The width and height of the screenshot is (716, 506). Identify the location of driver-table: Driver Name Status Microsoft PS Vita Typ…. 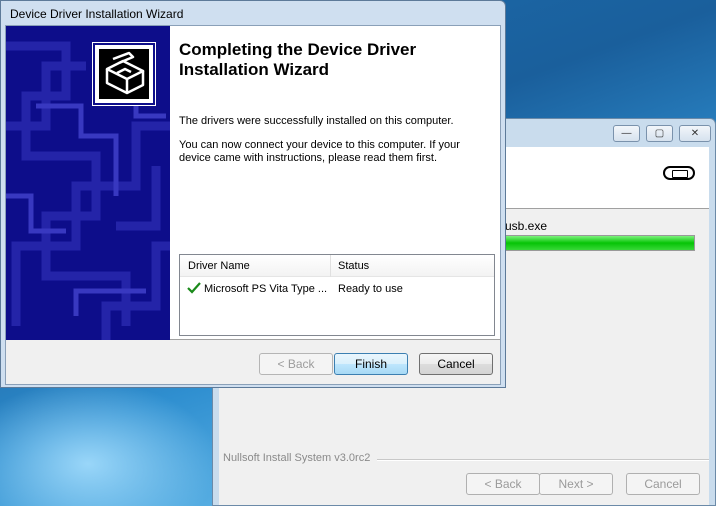
(337, 295).